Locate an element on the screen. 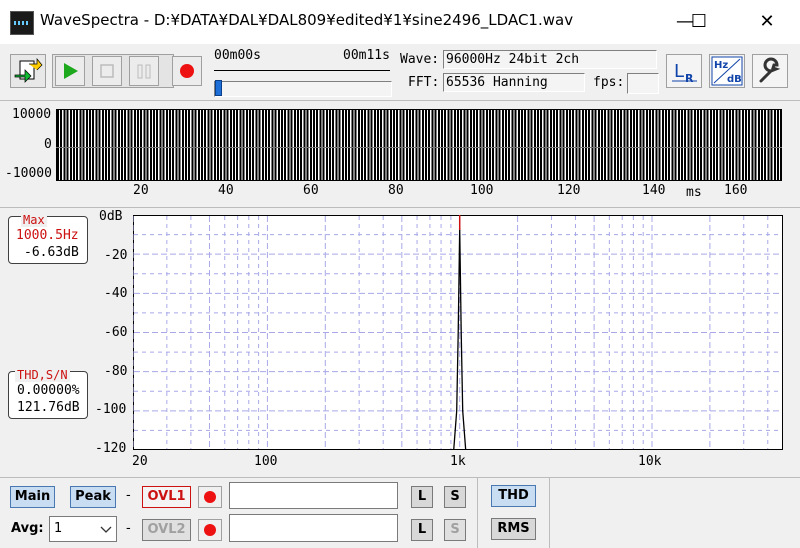 This screenshot has height=548, width=800. hz-db-icon: Hz dB is located at coordinates (727, 71).